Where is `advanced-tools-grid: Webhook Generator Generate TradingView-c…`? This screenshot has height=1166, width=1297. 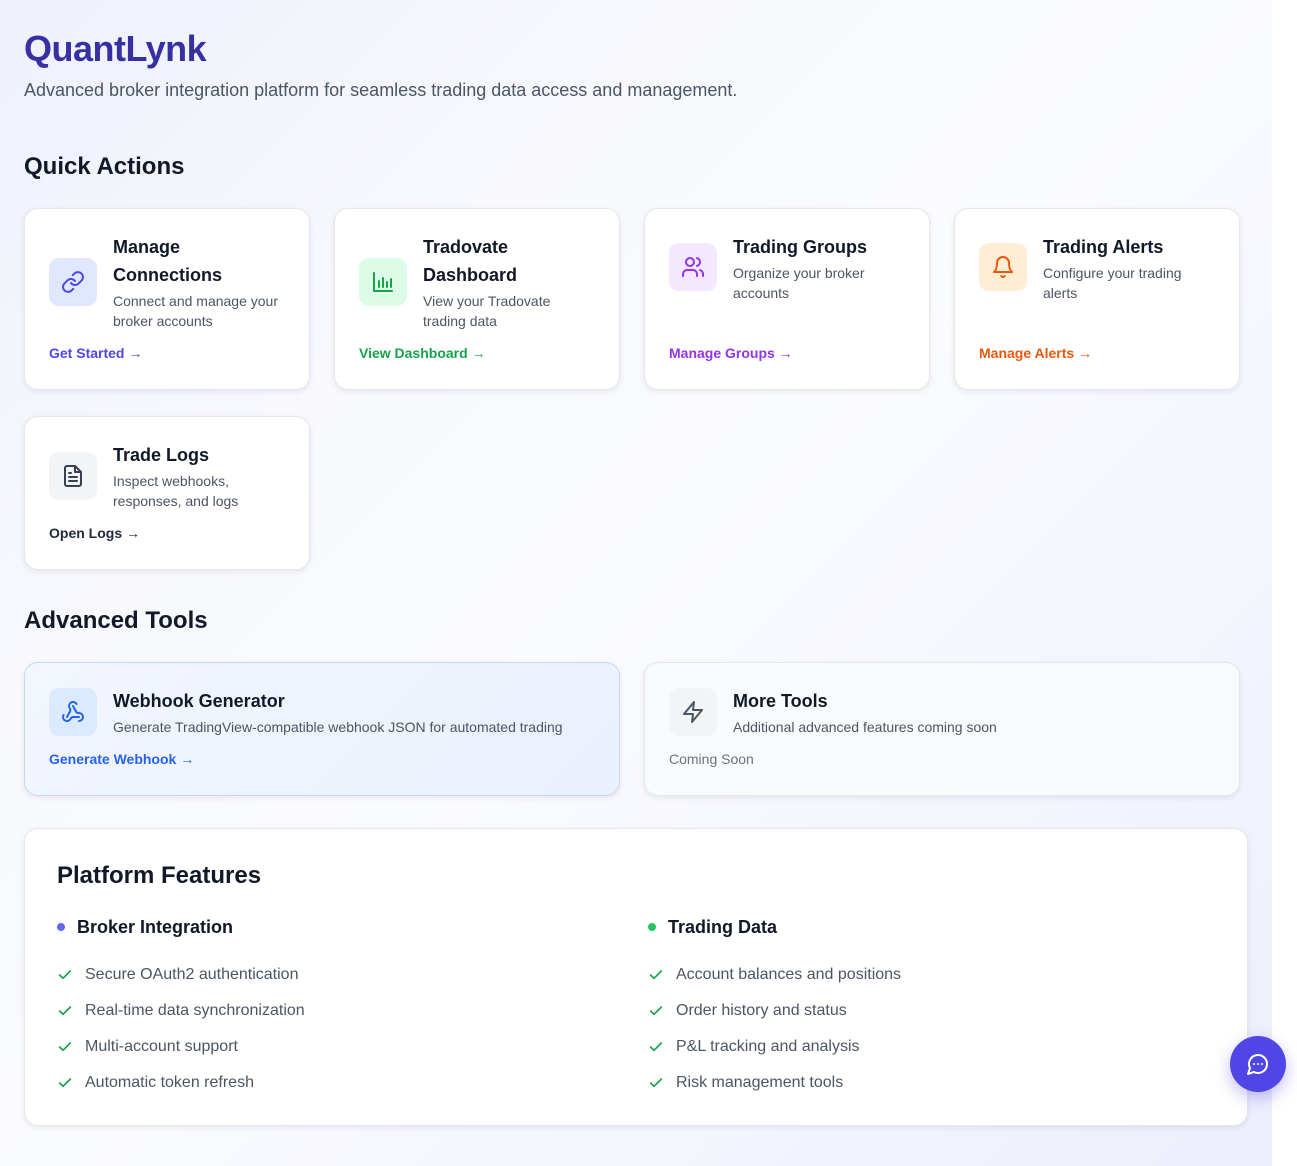 advanced-tools-grid: Webhook Generator Generate TradingView-c… is located at coordinates (636, 729).